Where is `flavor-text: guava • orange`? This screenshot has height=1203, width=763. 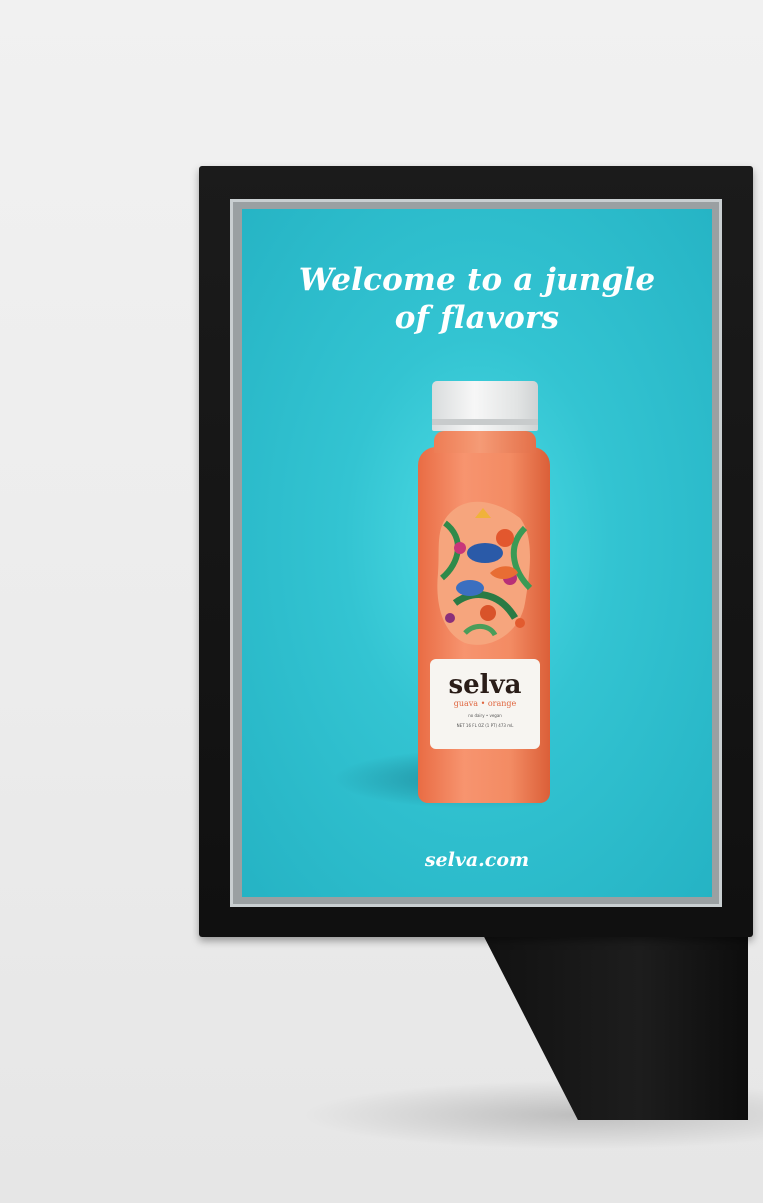
flavor-text: guava • orange is located at coordinates (485, 703).